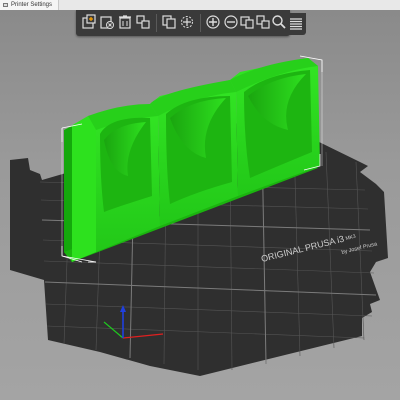 This screenshot has height=400, width=400. Describe the element at coordinates (5, 5) in the screenshot. I see `window-icon` at that location.